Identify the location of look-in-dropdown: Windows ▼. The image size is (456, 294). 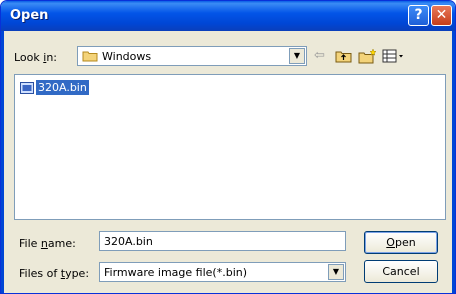
(192, 56).